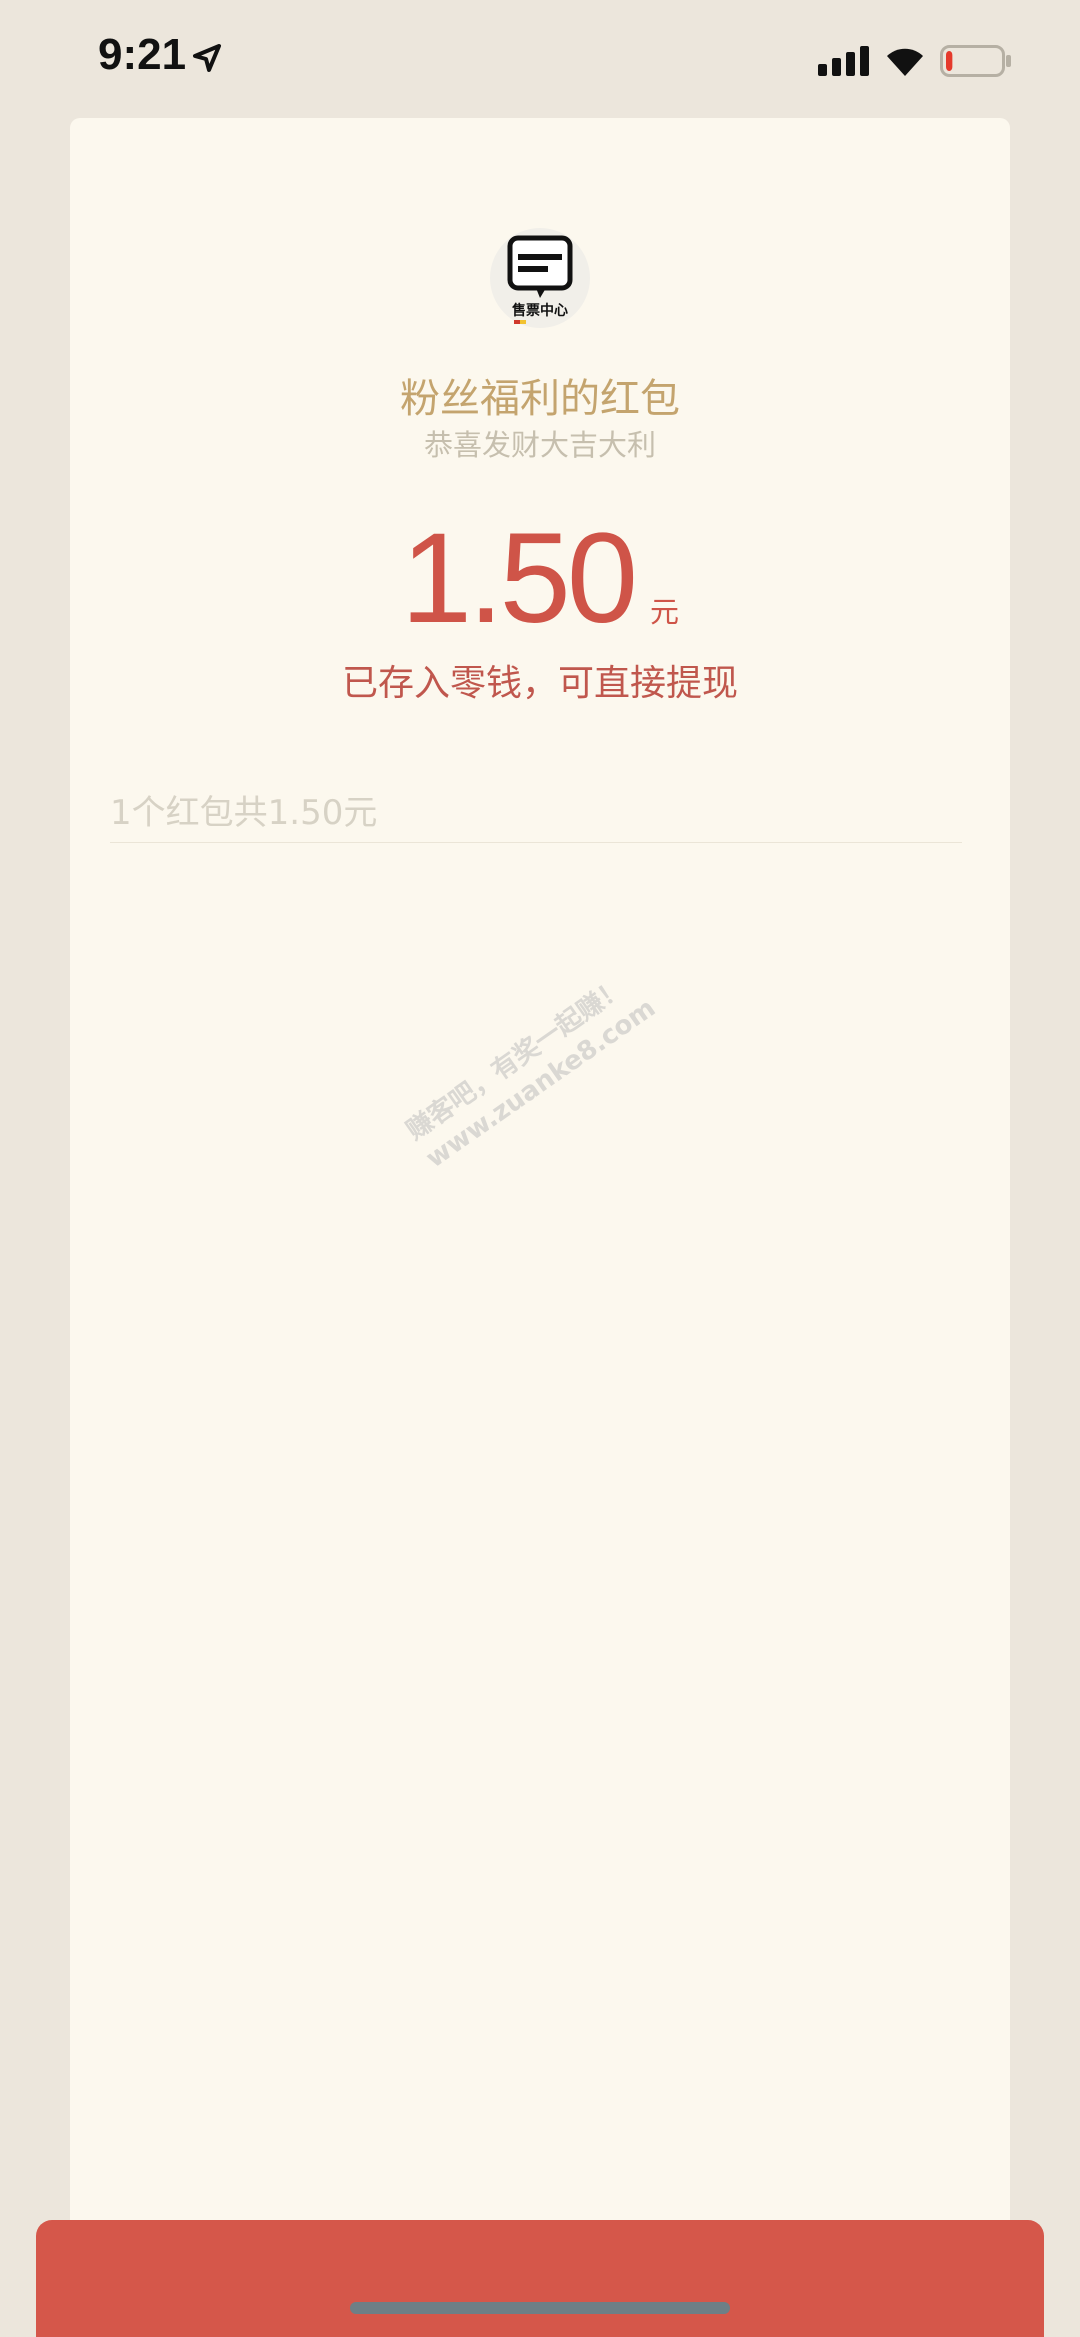 This screenshot has width=1080, height=2337. What do you see at coordinates (536, 842) in the screenshot?
I see `divider` at bounding box center [536, 842].